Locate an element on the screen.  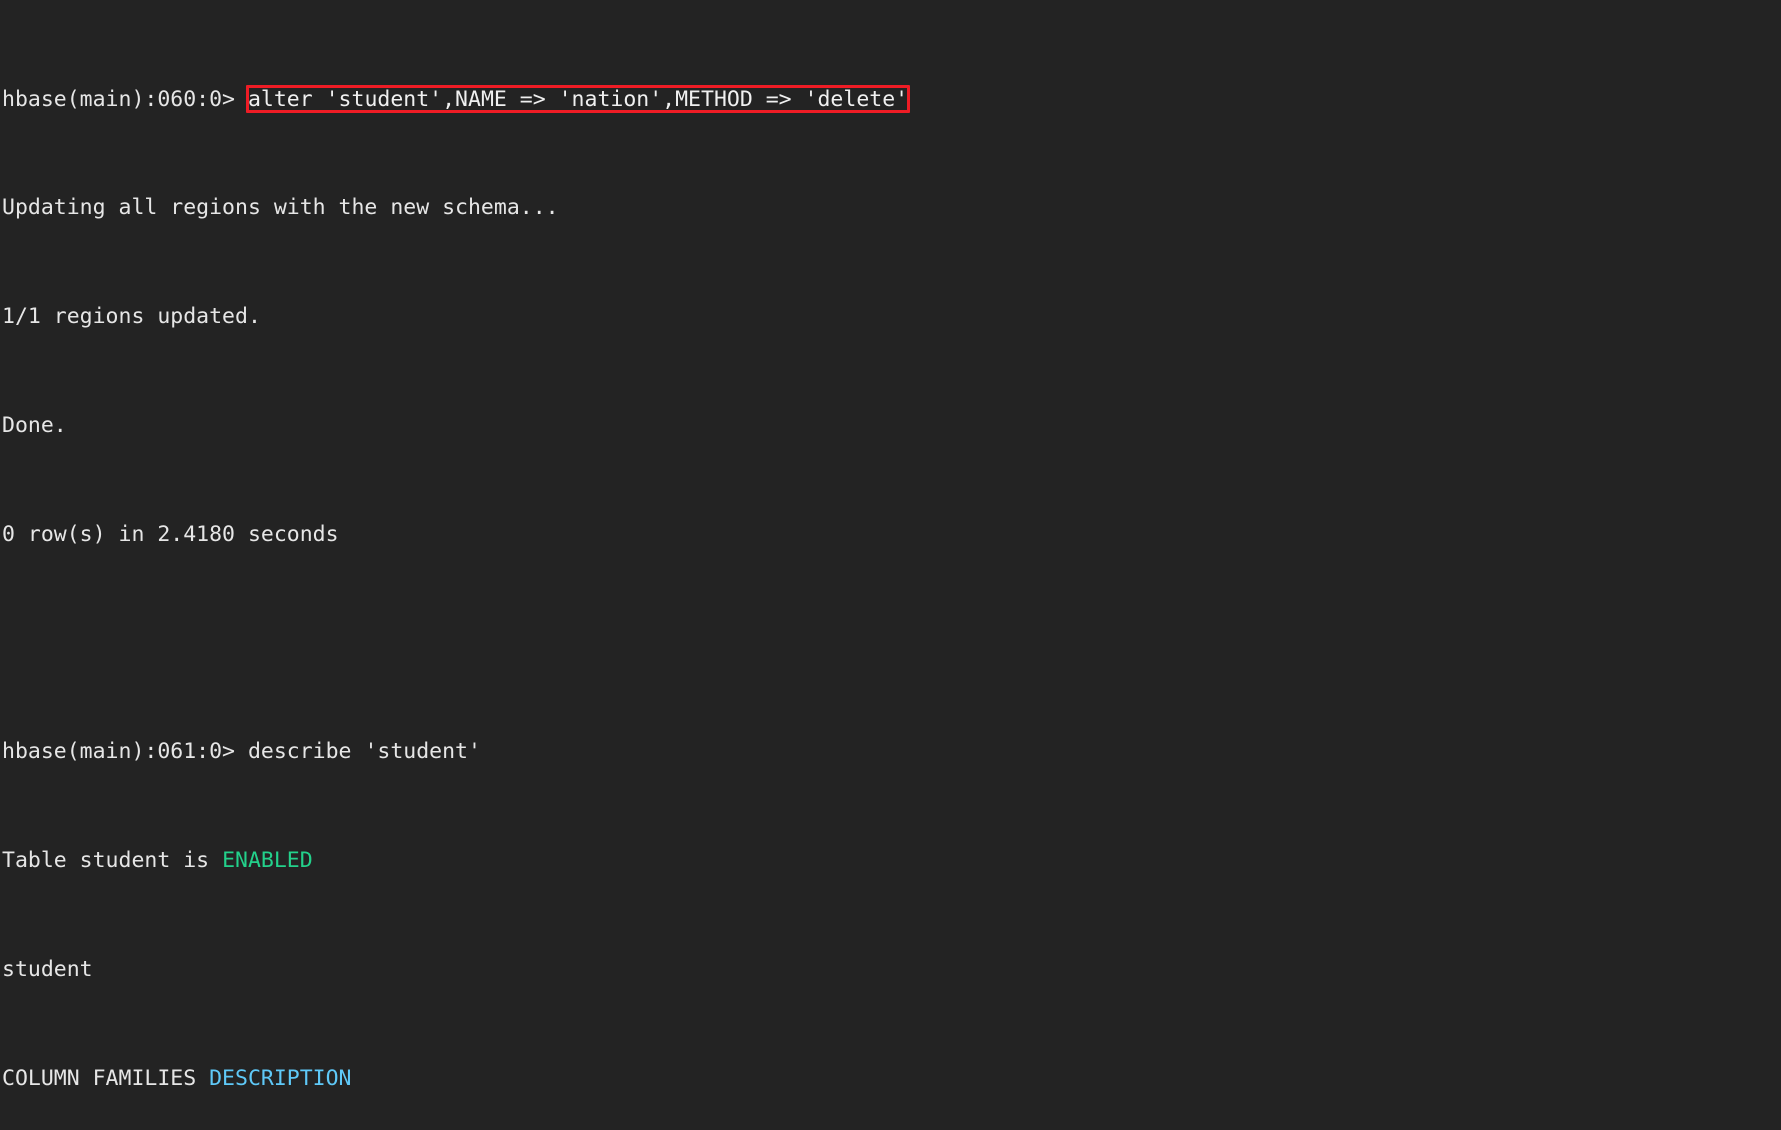
terminal-line-regions-updated: 1/1 regions updated. is located at coordinates (891, 316).